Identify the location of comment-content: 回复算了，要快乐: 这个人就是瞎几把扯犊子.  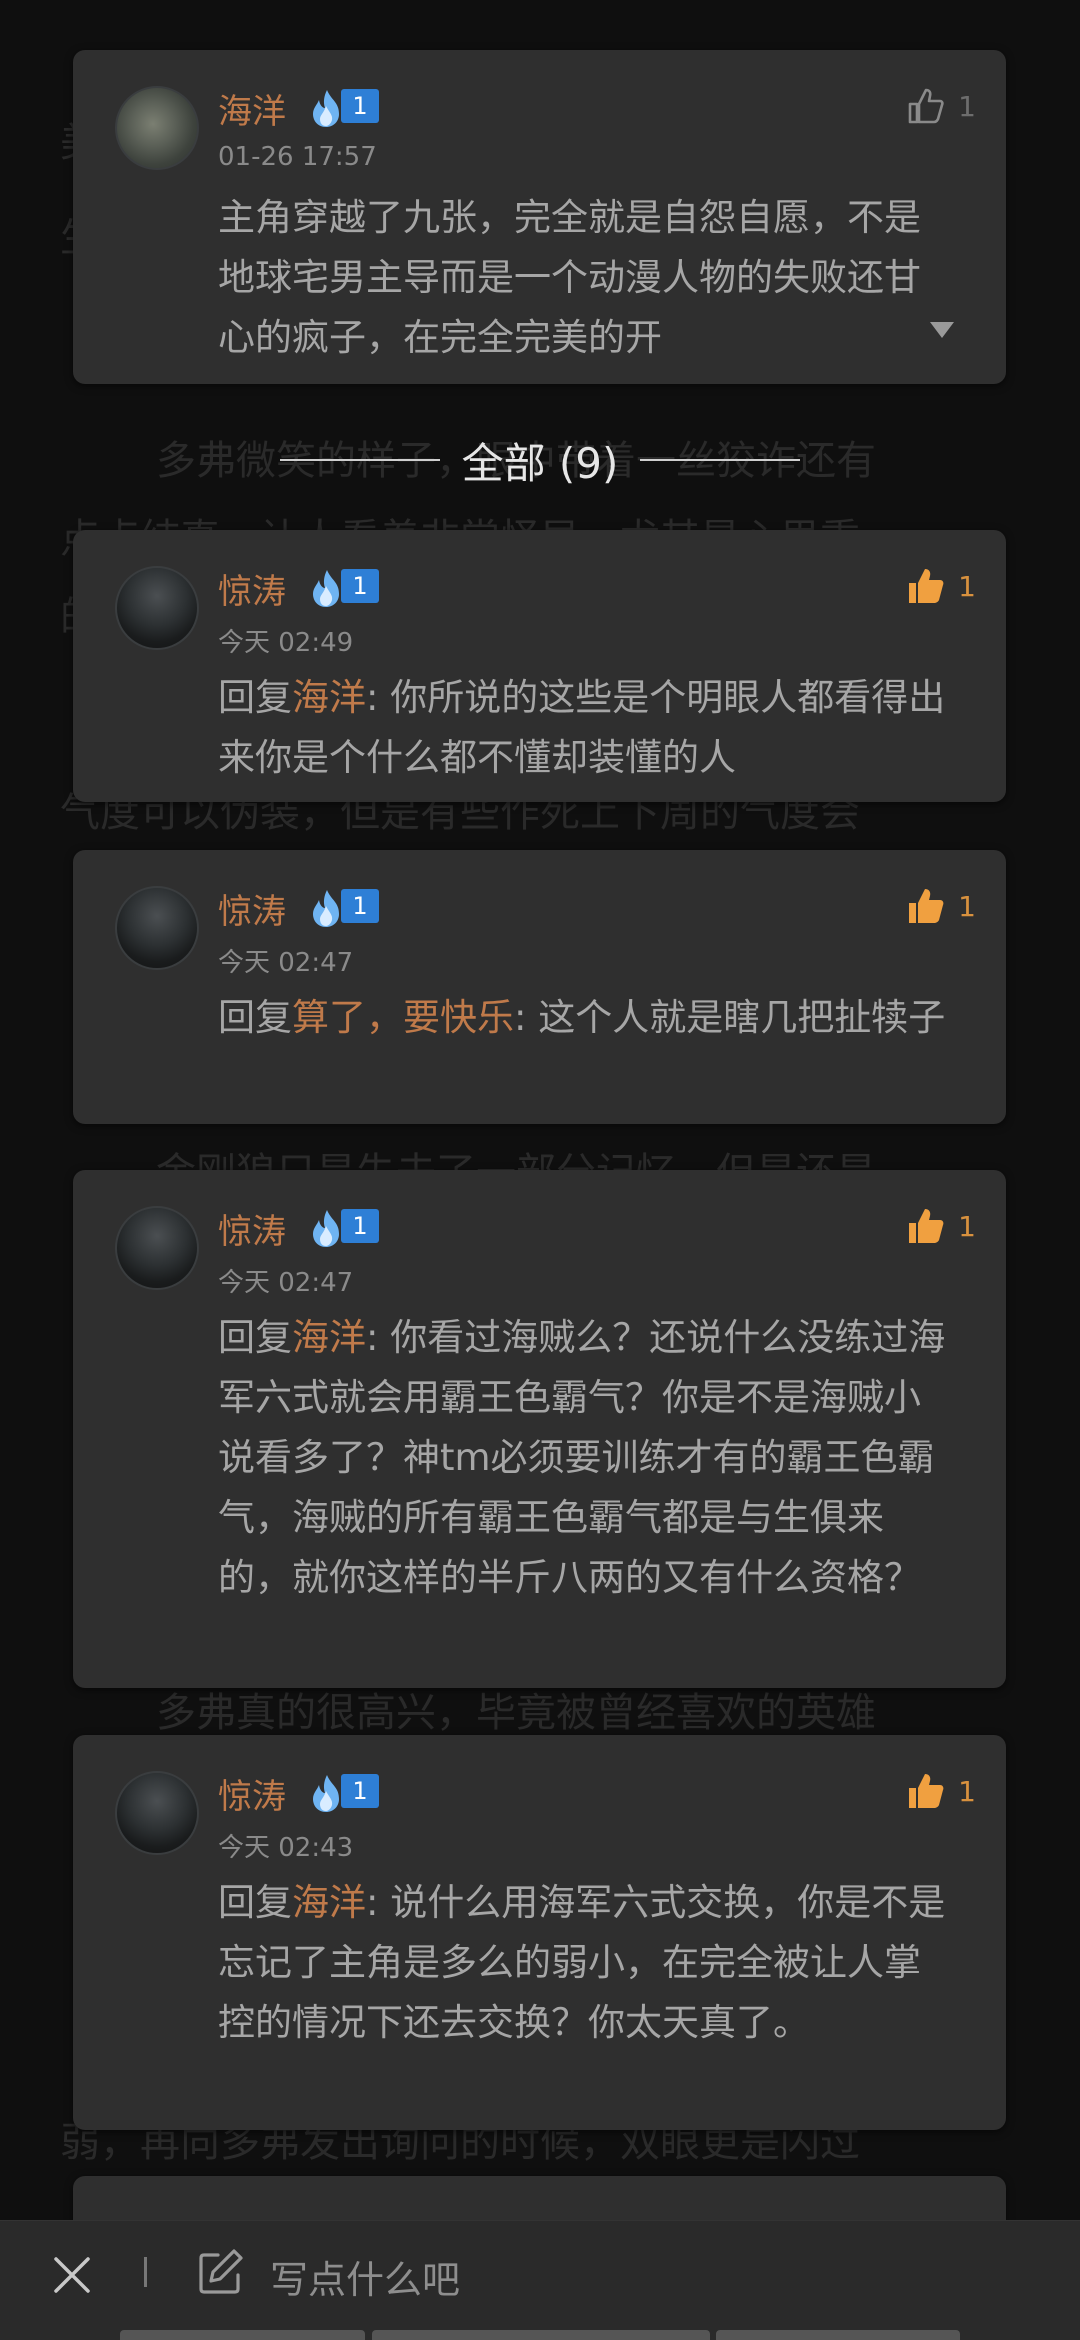
(587, 1018).